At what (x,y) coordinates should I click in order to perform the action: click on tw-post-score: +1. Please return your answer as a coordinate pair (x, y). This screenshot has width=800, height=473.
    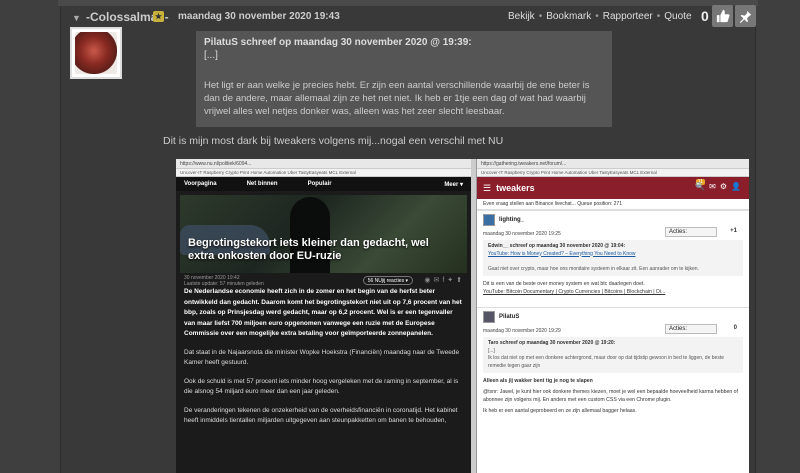
    Looking at the image, I should click on (733, 231).